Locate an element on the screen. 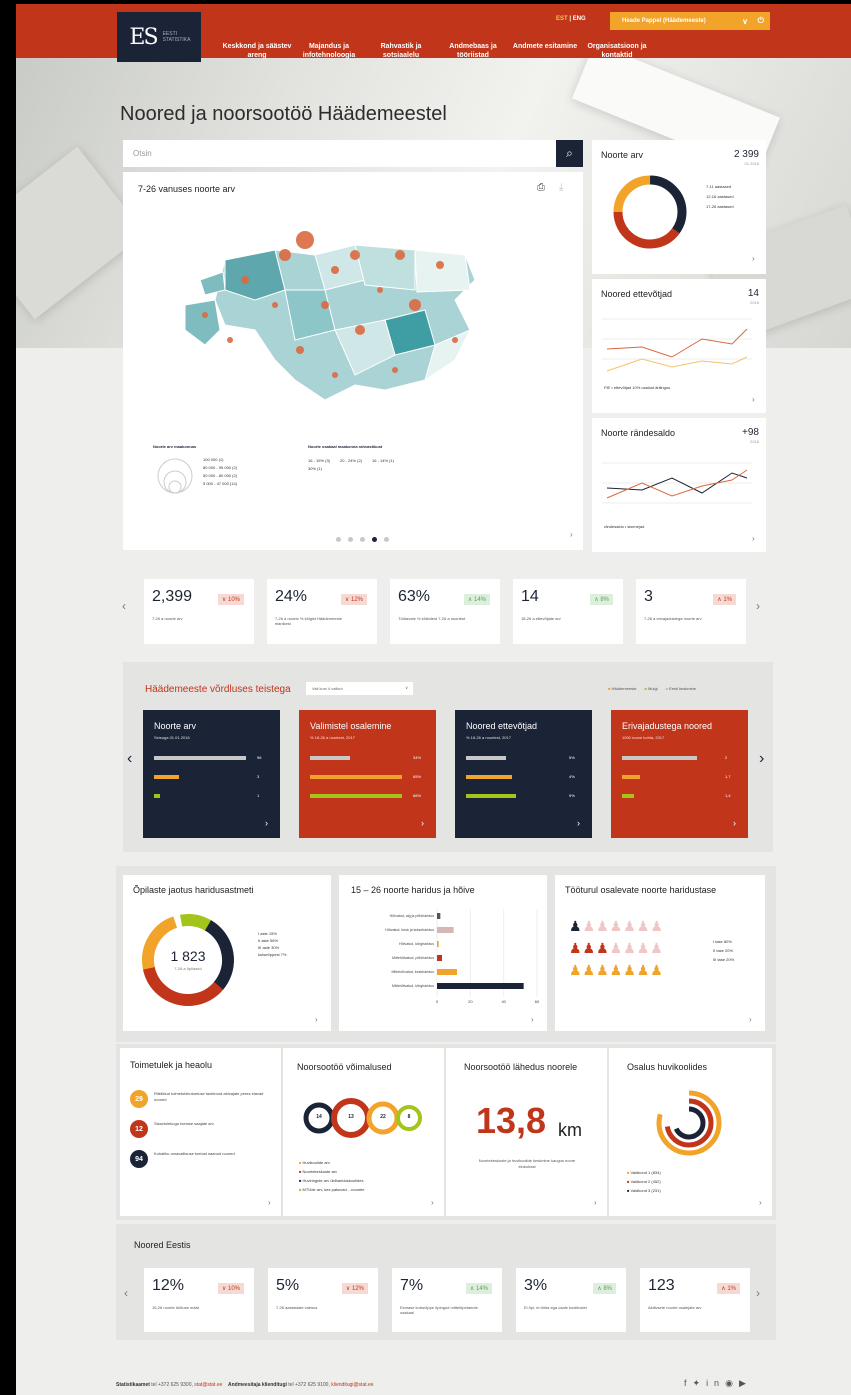  user-menu-button: Heade Pappel (Häädemeeste) ∨ ⏻ is located at coordinates (690, 21).